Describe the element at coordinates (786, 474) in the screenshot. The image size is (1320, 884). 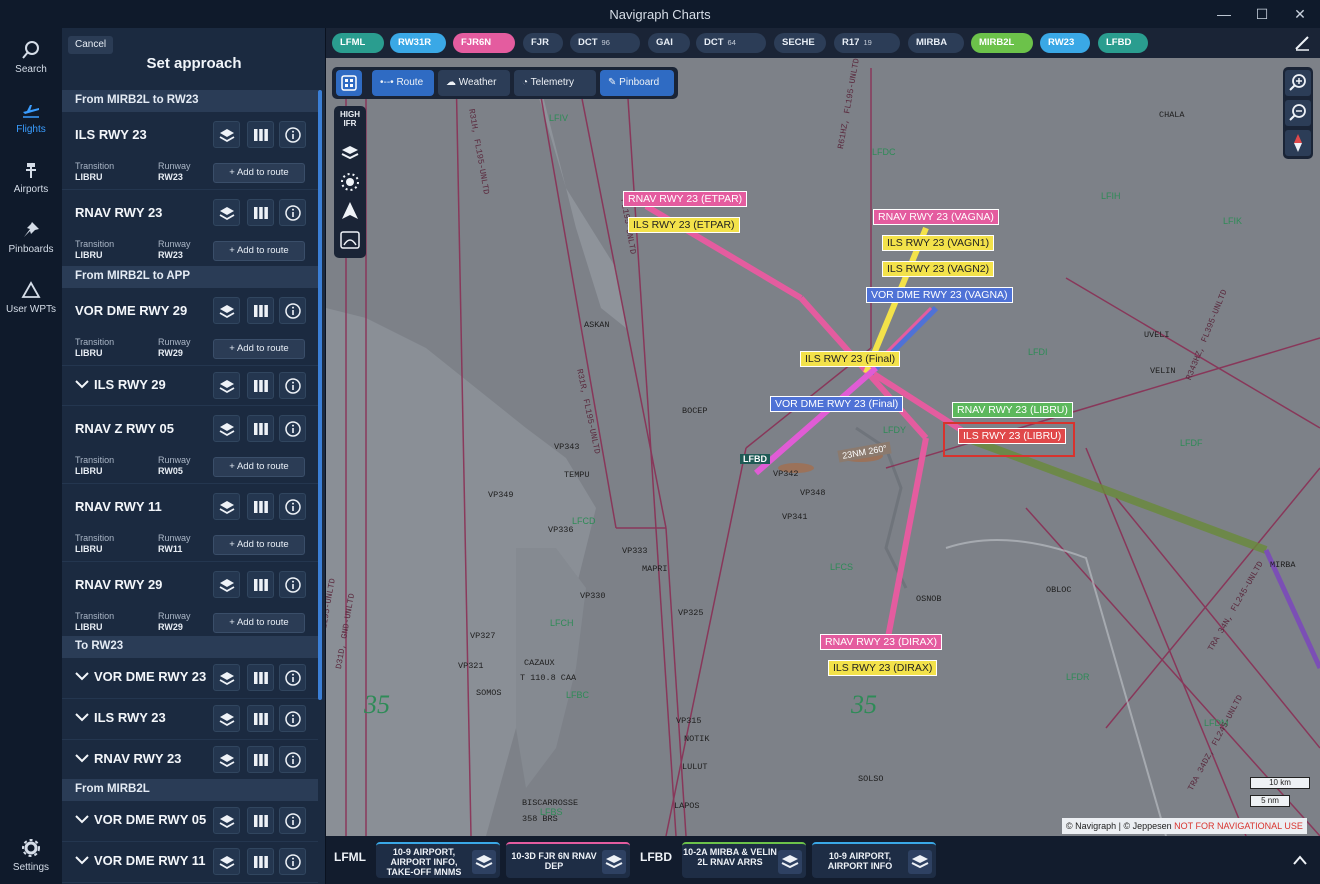
I see `waypoint-label: VP342` at that location.